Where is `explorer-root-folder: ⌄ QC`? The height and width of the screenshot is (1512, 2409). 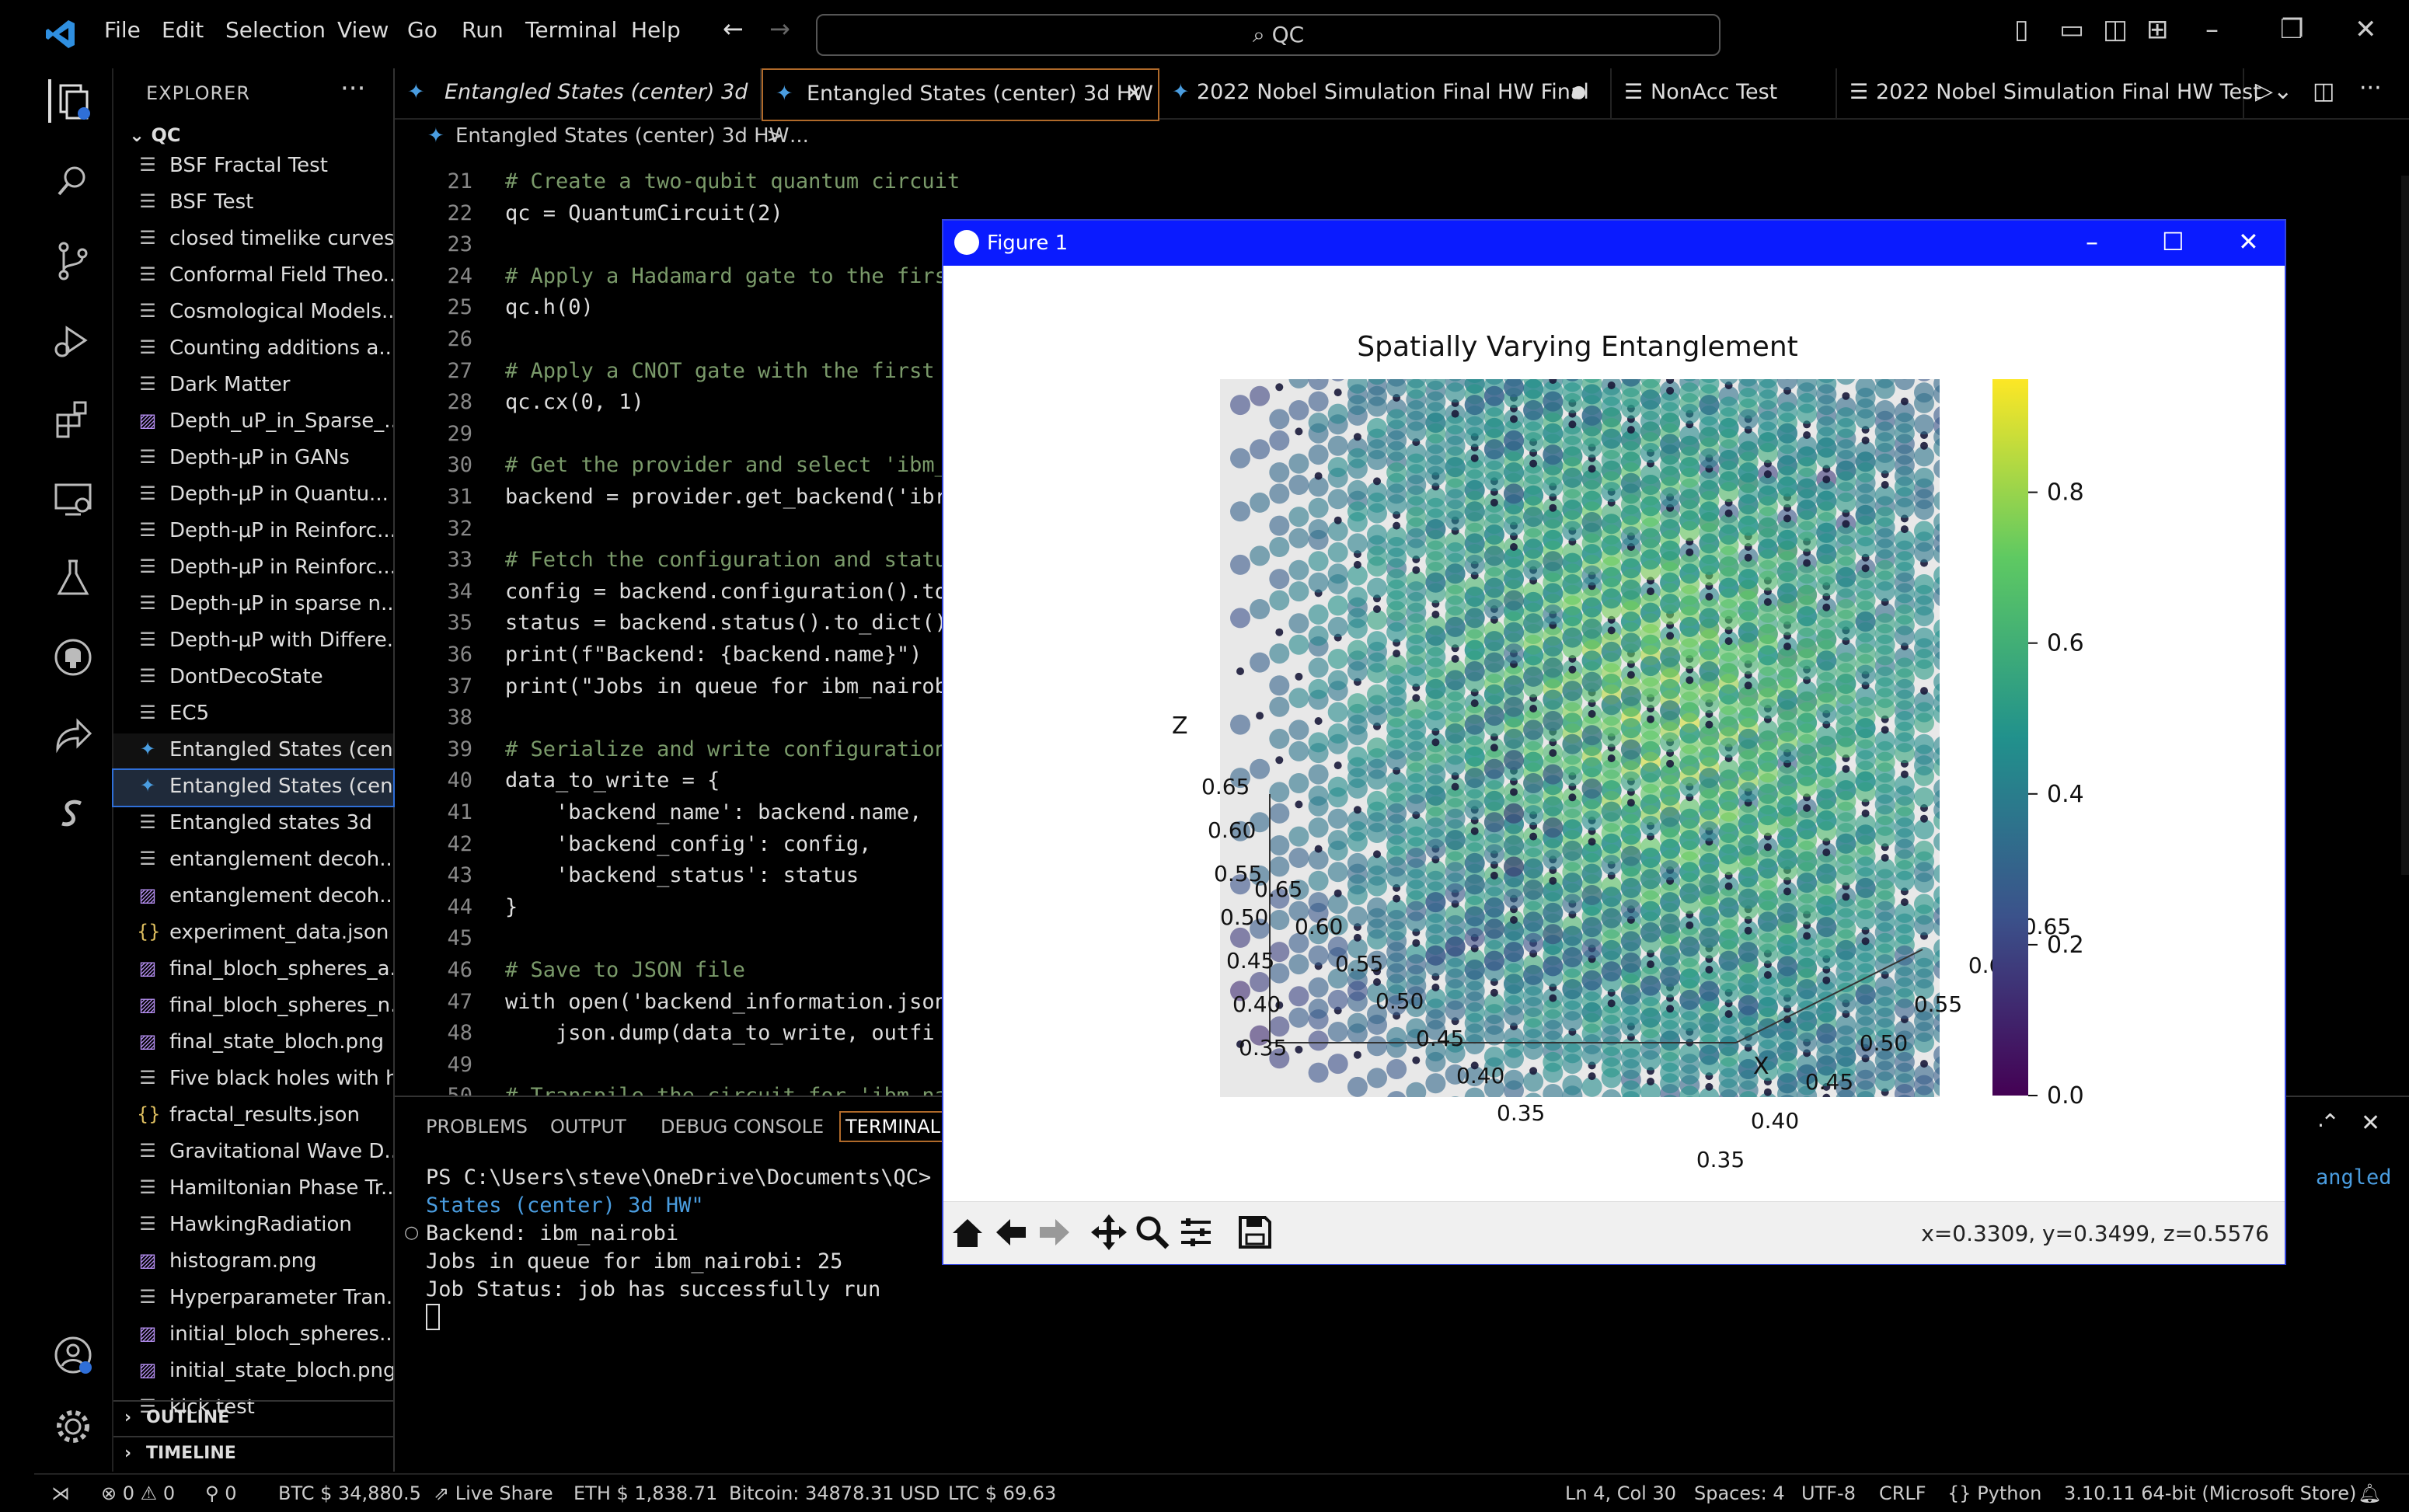
explorer-root-folder: ⌄ QC is located at coordinates (154, 135).